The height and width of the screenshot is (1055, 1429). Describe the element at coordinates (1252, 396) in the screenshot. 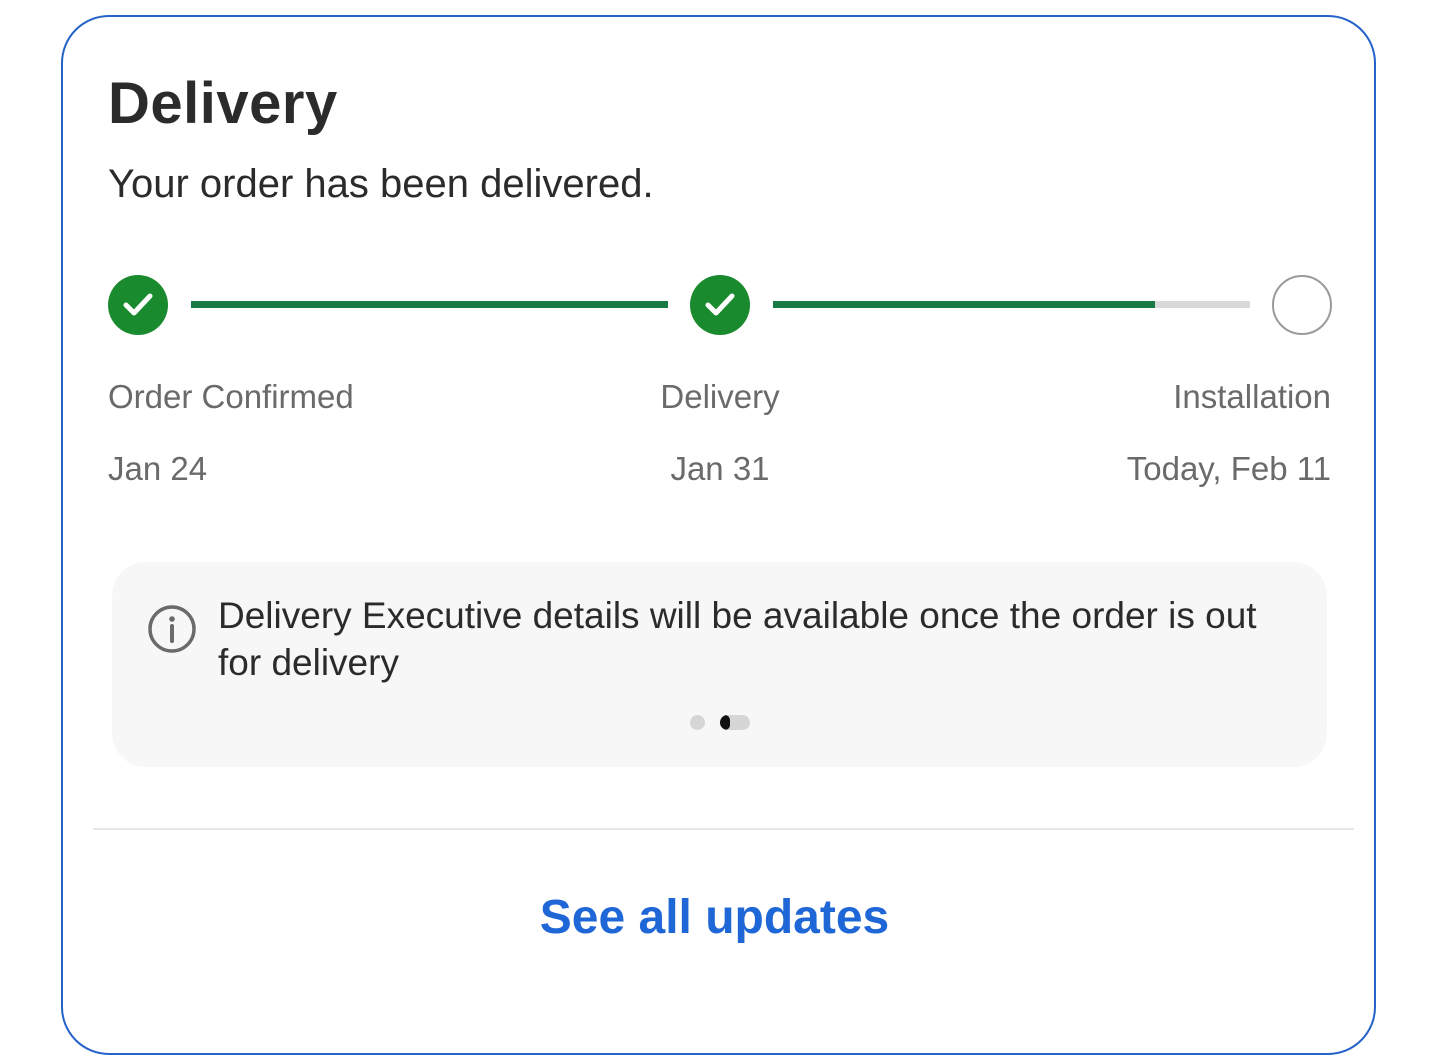

I see `step-label-installation: Installation` at that location.